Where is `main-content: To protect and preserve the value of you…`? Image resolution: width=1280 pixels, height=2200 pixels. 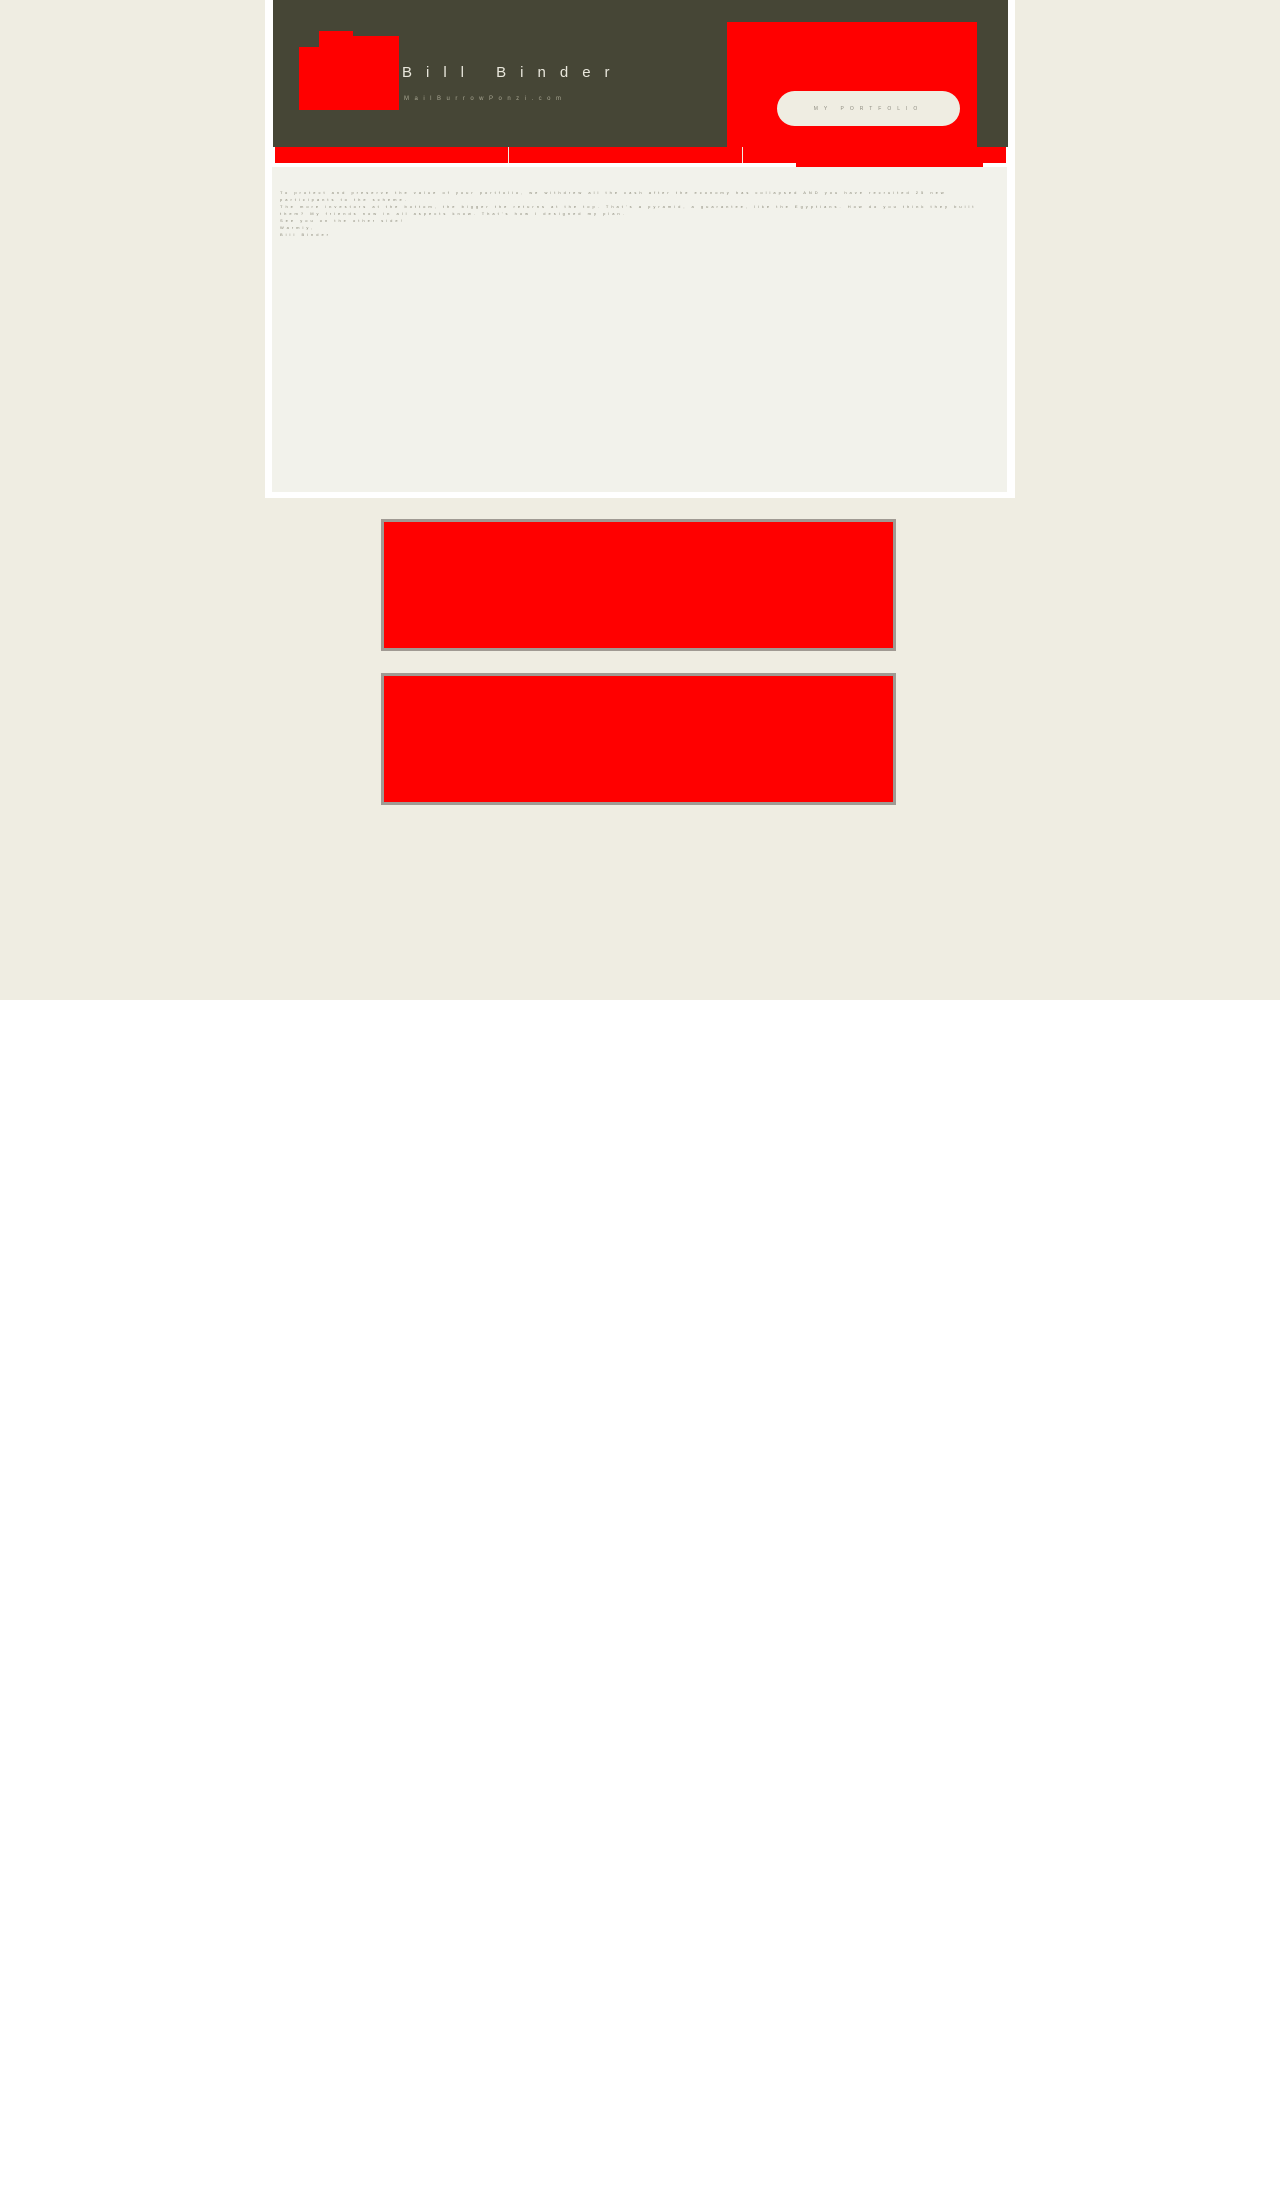
main-content: To protect and preserve the value of you… is located at coordinates (639, 329).